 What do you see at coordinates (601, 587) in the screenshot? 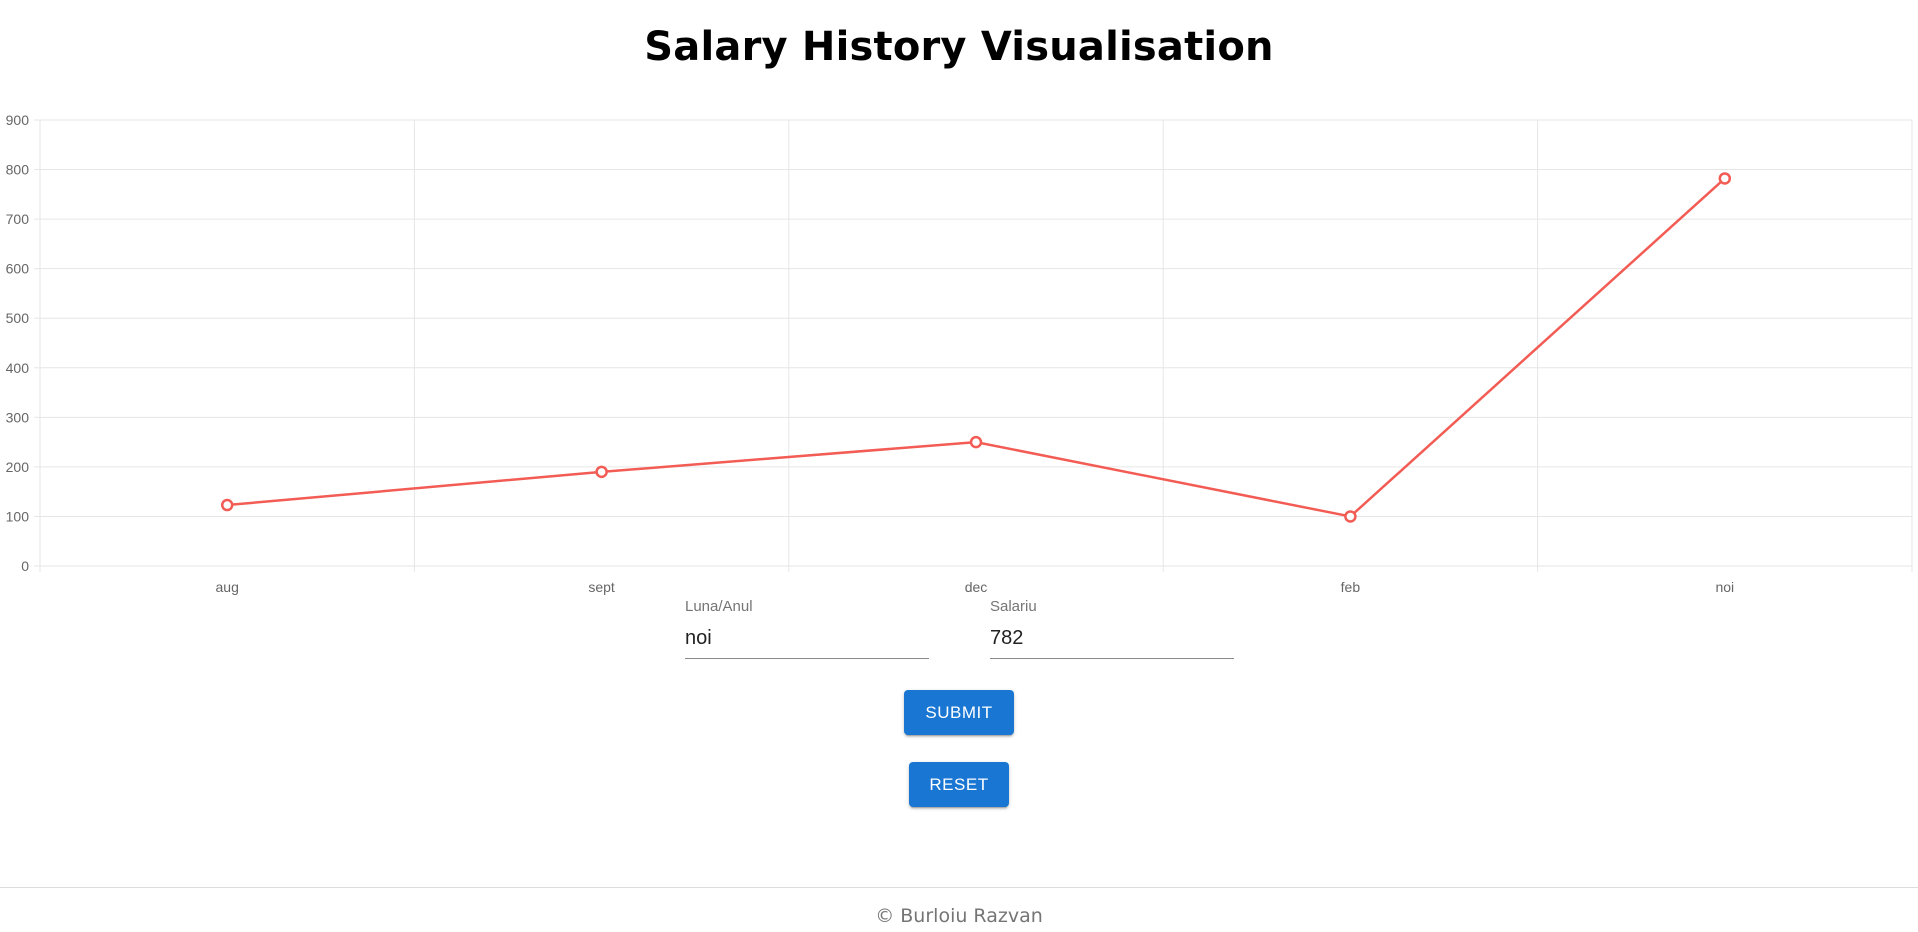
I see `x-tick-label: sept` at bounding box center [601, 587].